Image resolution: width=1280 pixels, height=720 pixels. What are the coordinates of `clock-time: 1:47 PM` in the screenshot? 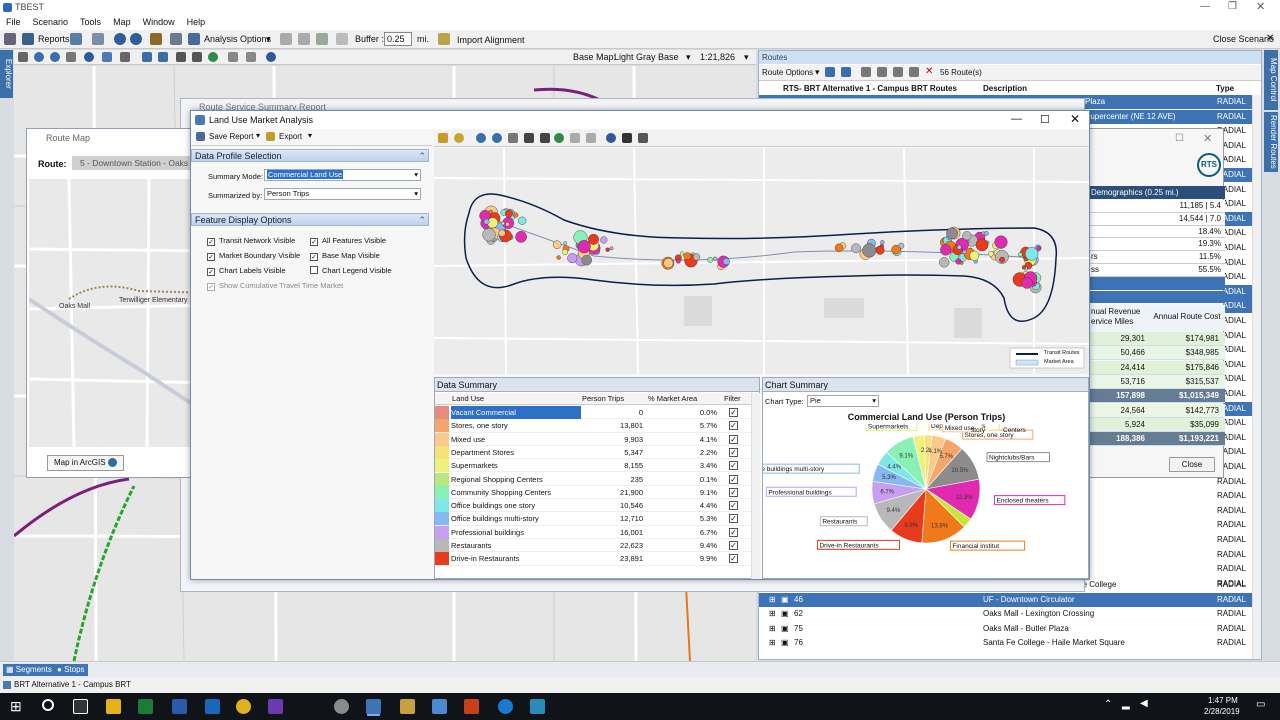 It's located at (1223, 700).